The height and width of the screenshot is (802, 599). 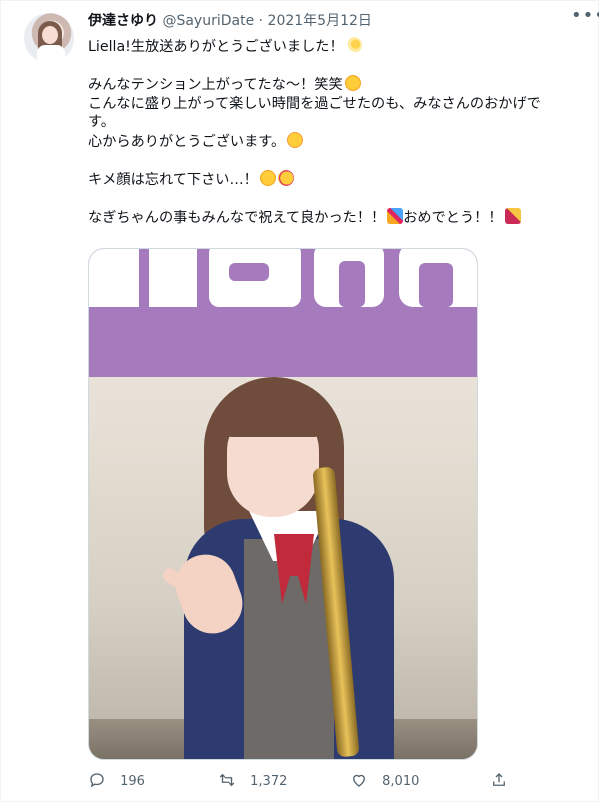 What do you see at coordinates (97, 780) in the screenshot?
I see `reply-icon` at bounding box center [97, 780].